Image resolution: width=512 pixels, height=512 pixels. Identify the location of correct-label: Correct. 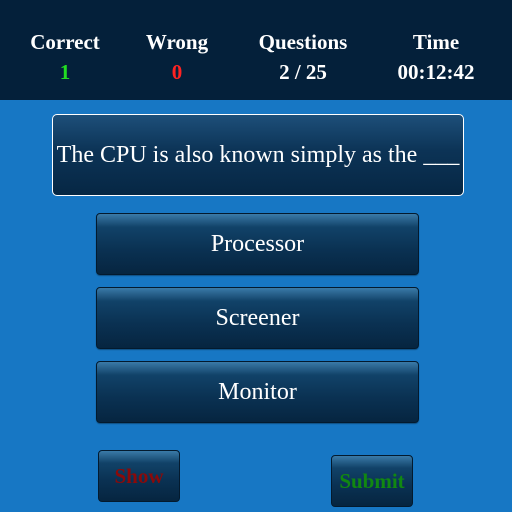
(65, 42).